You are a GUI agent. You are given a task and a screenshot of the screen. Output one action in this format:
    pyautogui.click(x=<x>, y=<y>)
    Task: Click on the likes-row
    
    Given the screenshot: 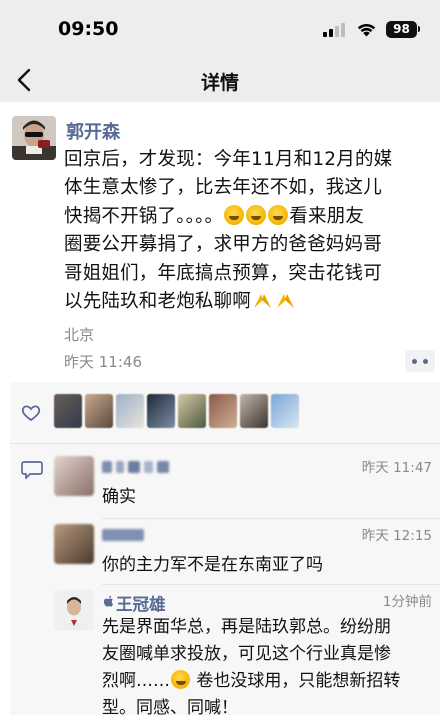 What is the action you would take?
    pyautogui.click(x=225, y=413)
    